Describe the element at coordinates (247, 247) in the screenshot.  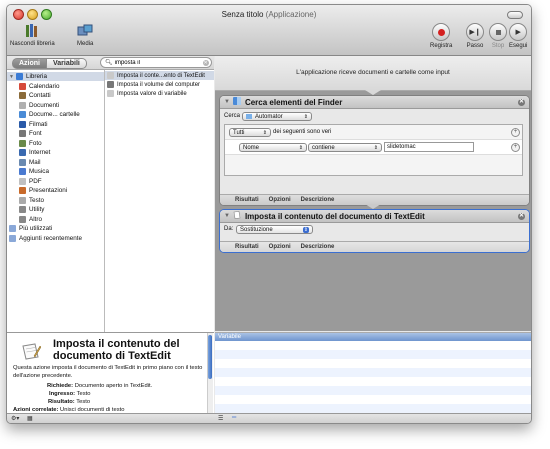
I see `textedit-tab-results: Risultati` at that location.